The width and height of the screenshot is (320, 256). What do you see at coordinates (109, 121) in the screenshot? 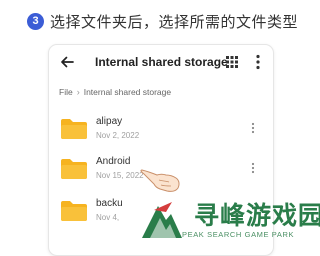
I see `folder-name: alipay` at bounding box center [109, 121].